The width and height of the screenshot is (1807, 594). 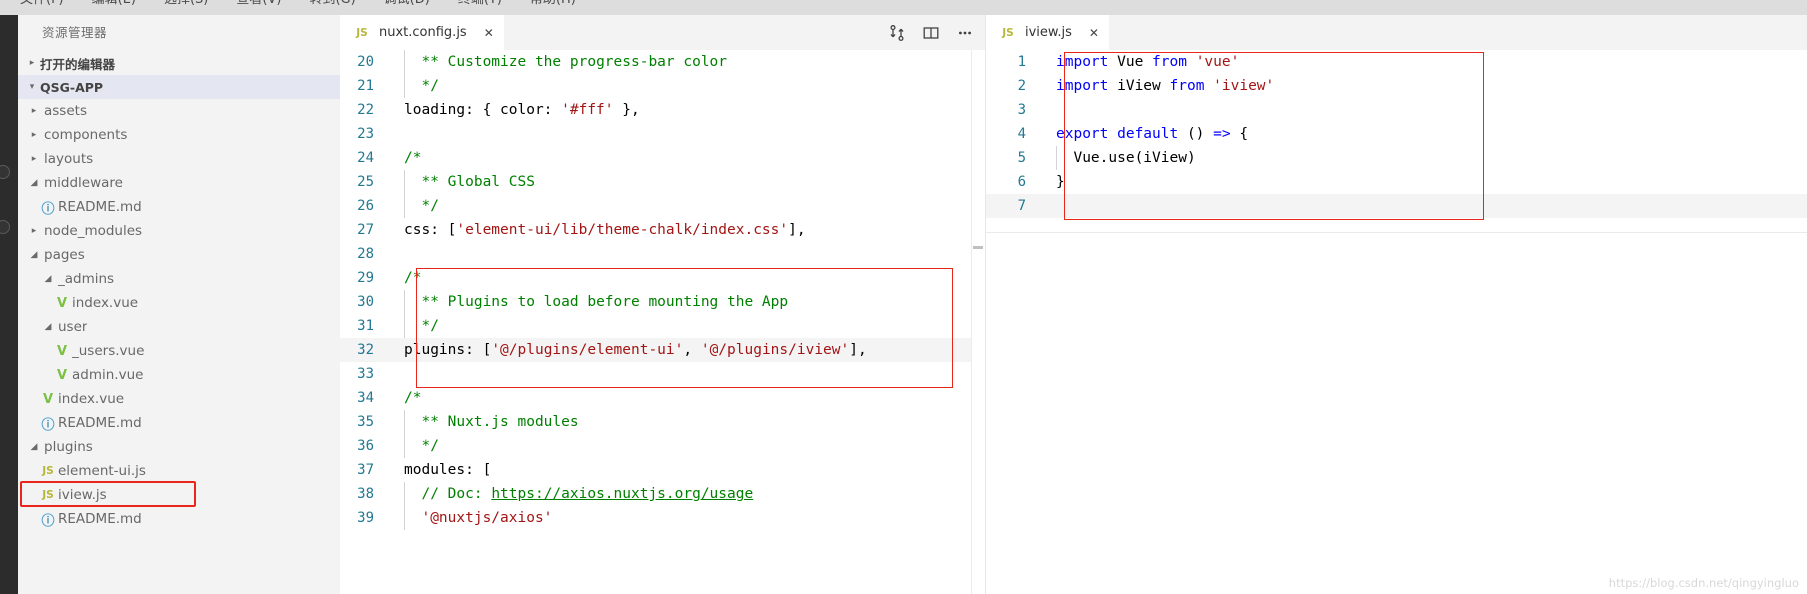 I want to click on code-token-key: from, so click(x=1174, y=62).